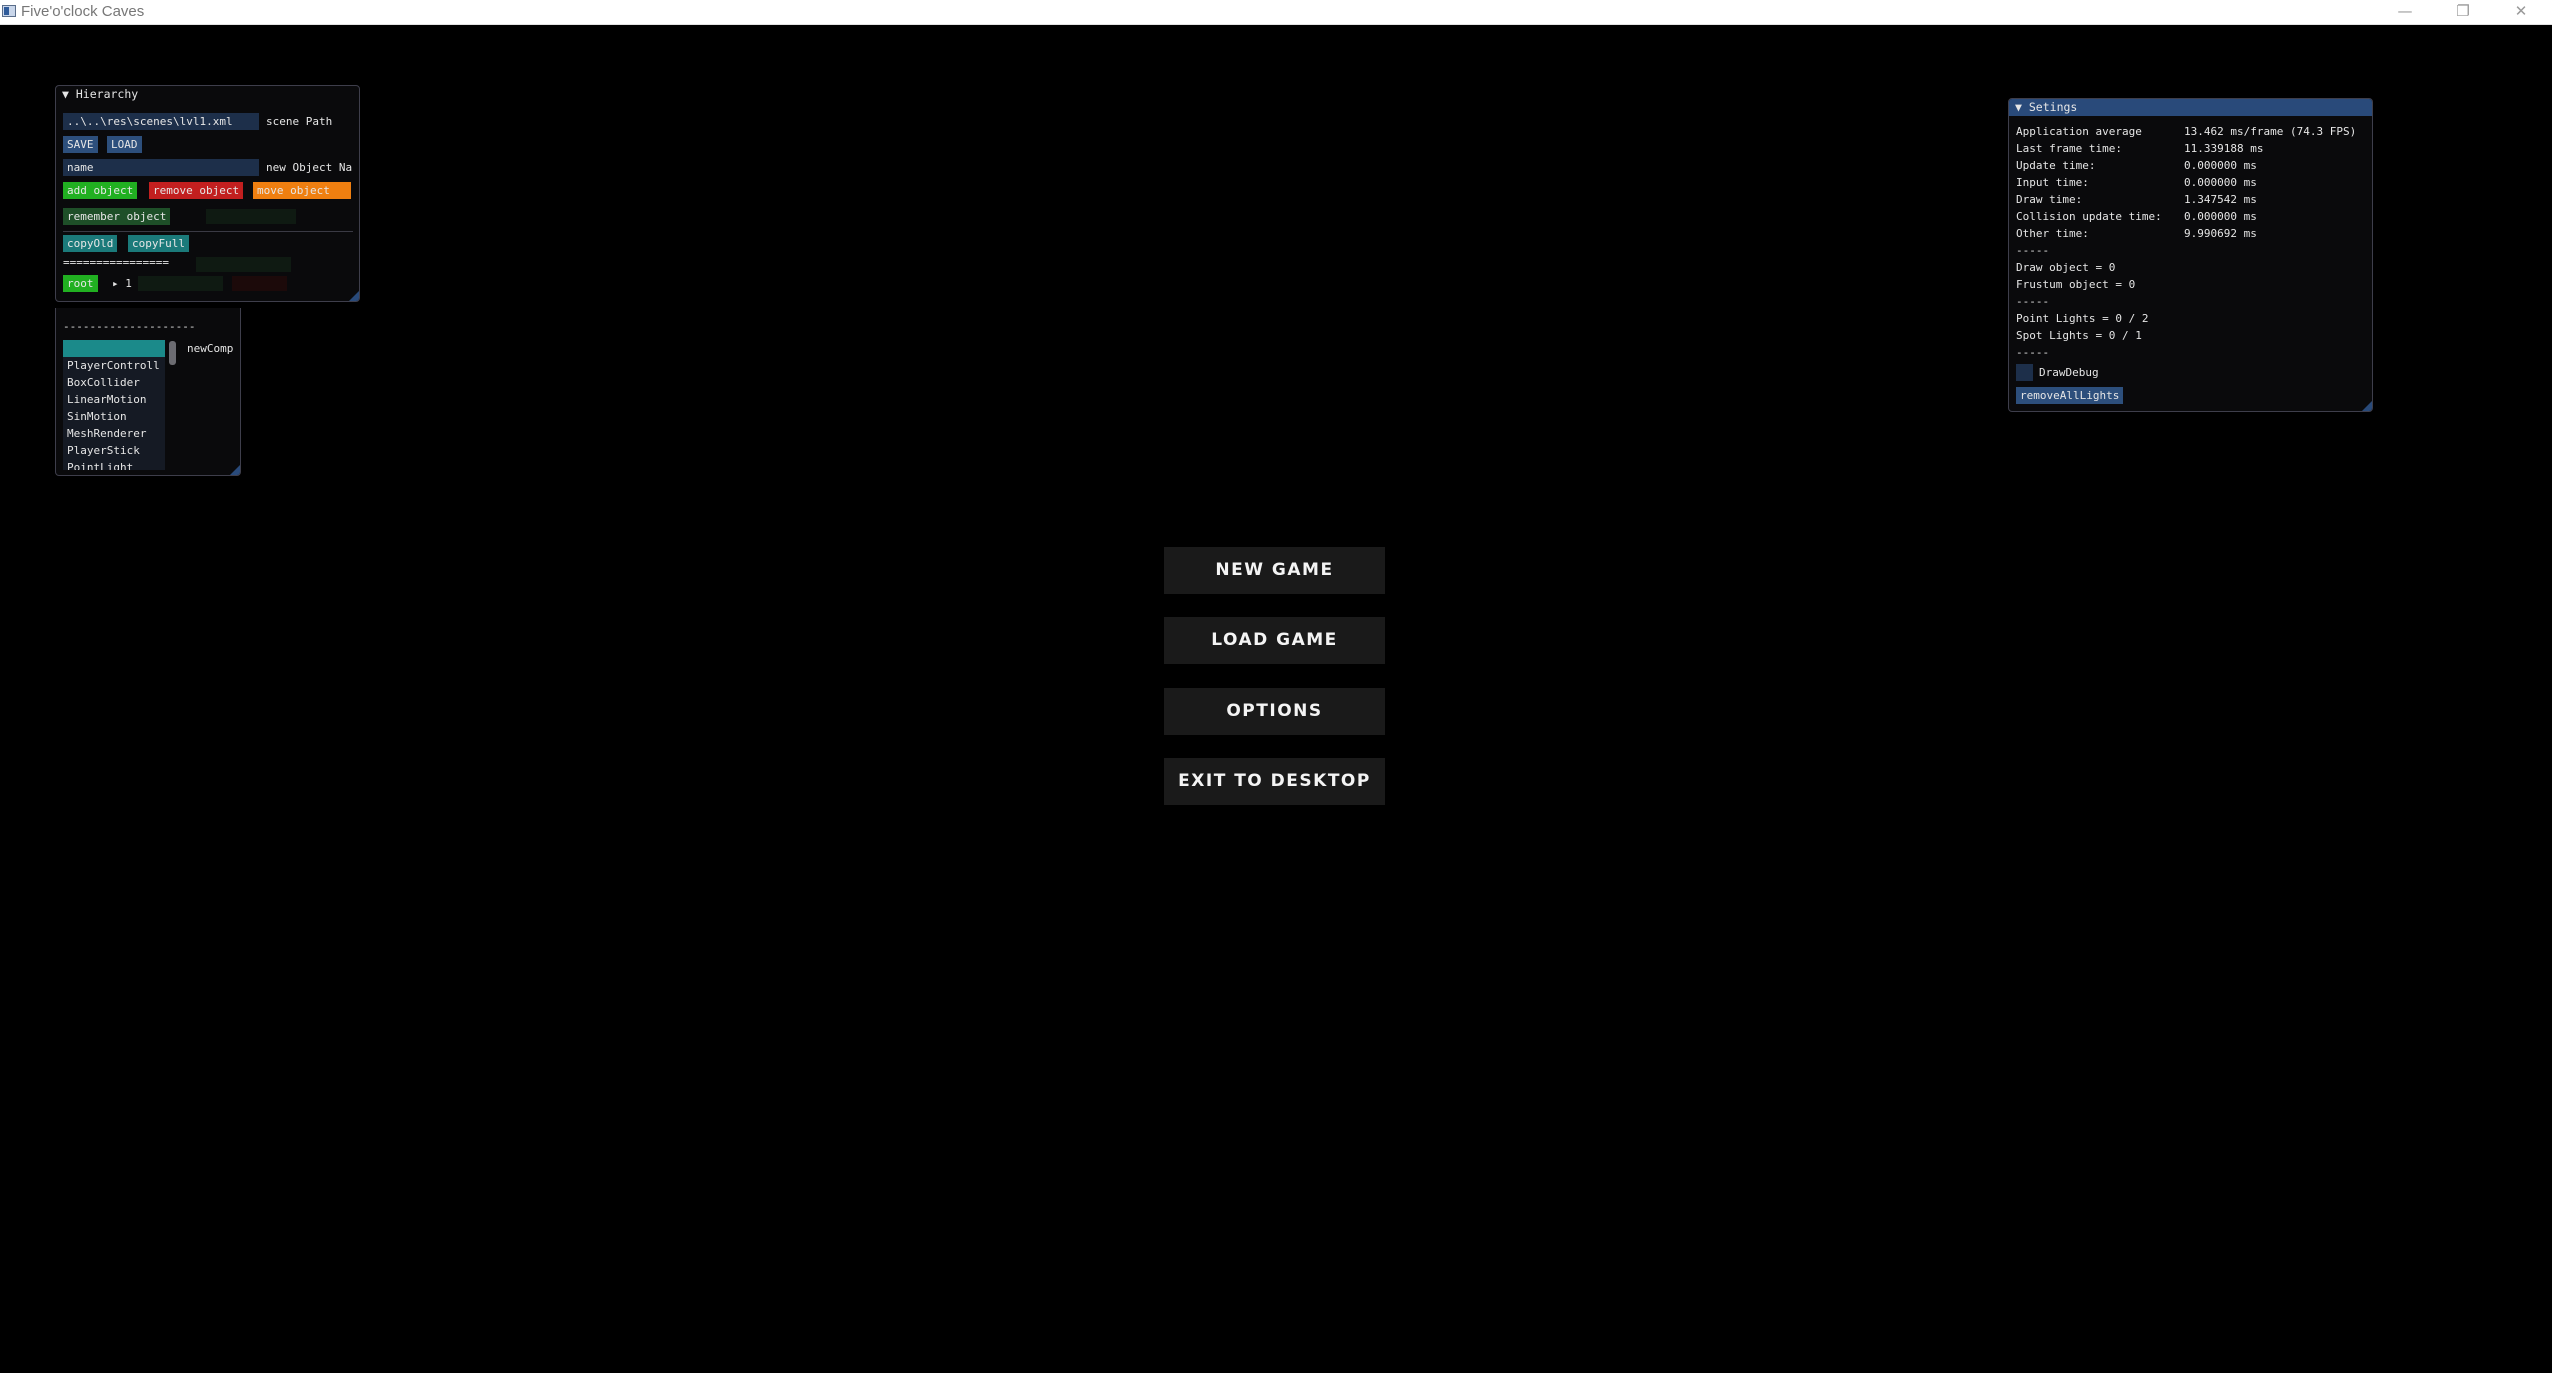 The image size is (2552, 1373). What do you see at coordinates (1274, 711) in the screenshot?
I see `options-button: OPTIONS` at bounding box center [1274, 711].